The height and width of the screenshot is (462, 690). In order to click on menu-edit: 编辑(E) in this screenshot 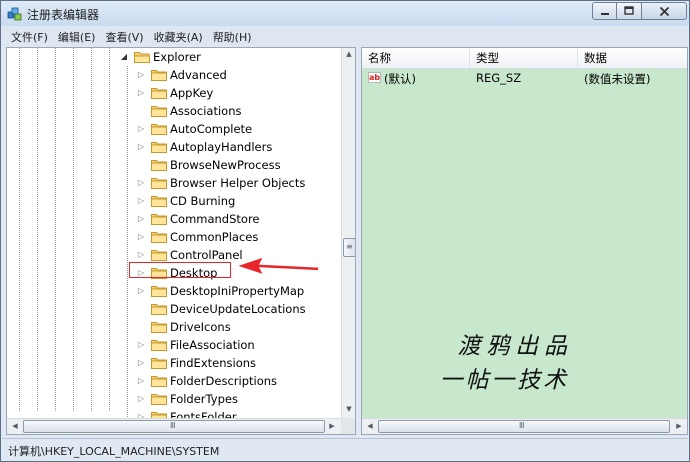, I will do `click(77, 37)`.